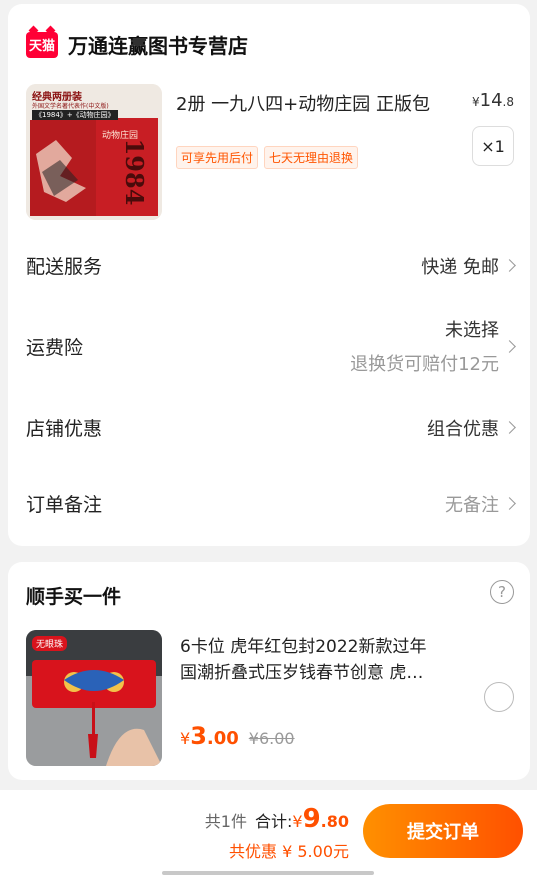  What do you see at coordinates (508, 102) in the screenshot?
I see `product-price-dec: .8` at bounding box center [508, 102].